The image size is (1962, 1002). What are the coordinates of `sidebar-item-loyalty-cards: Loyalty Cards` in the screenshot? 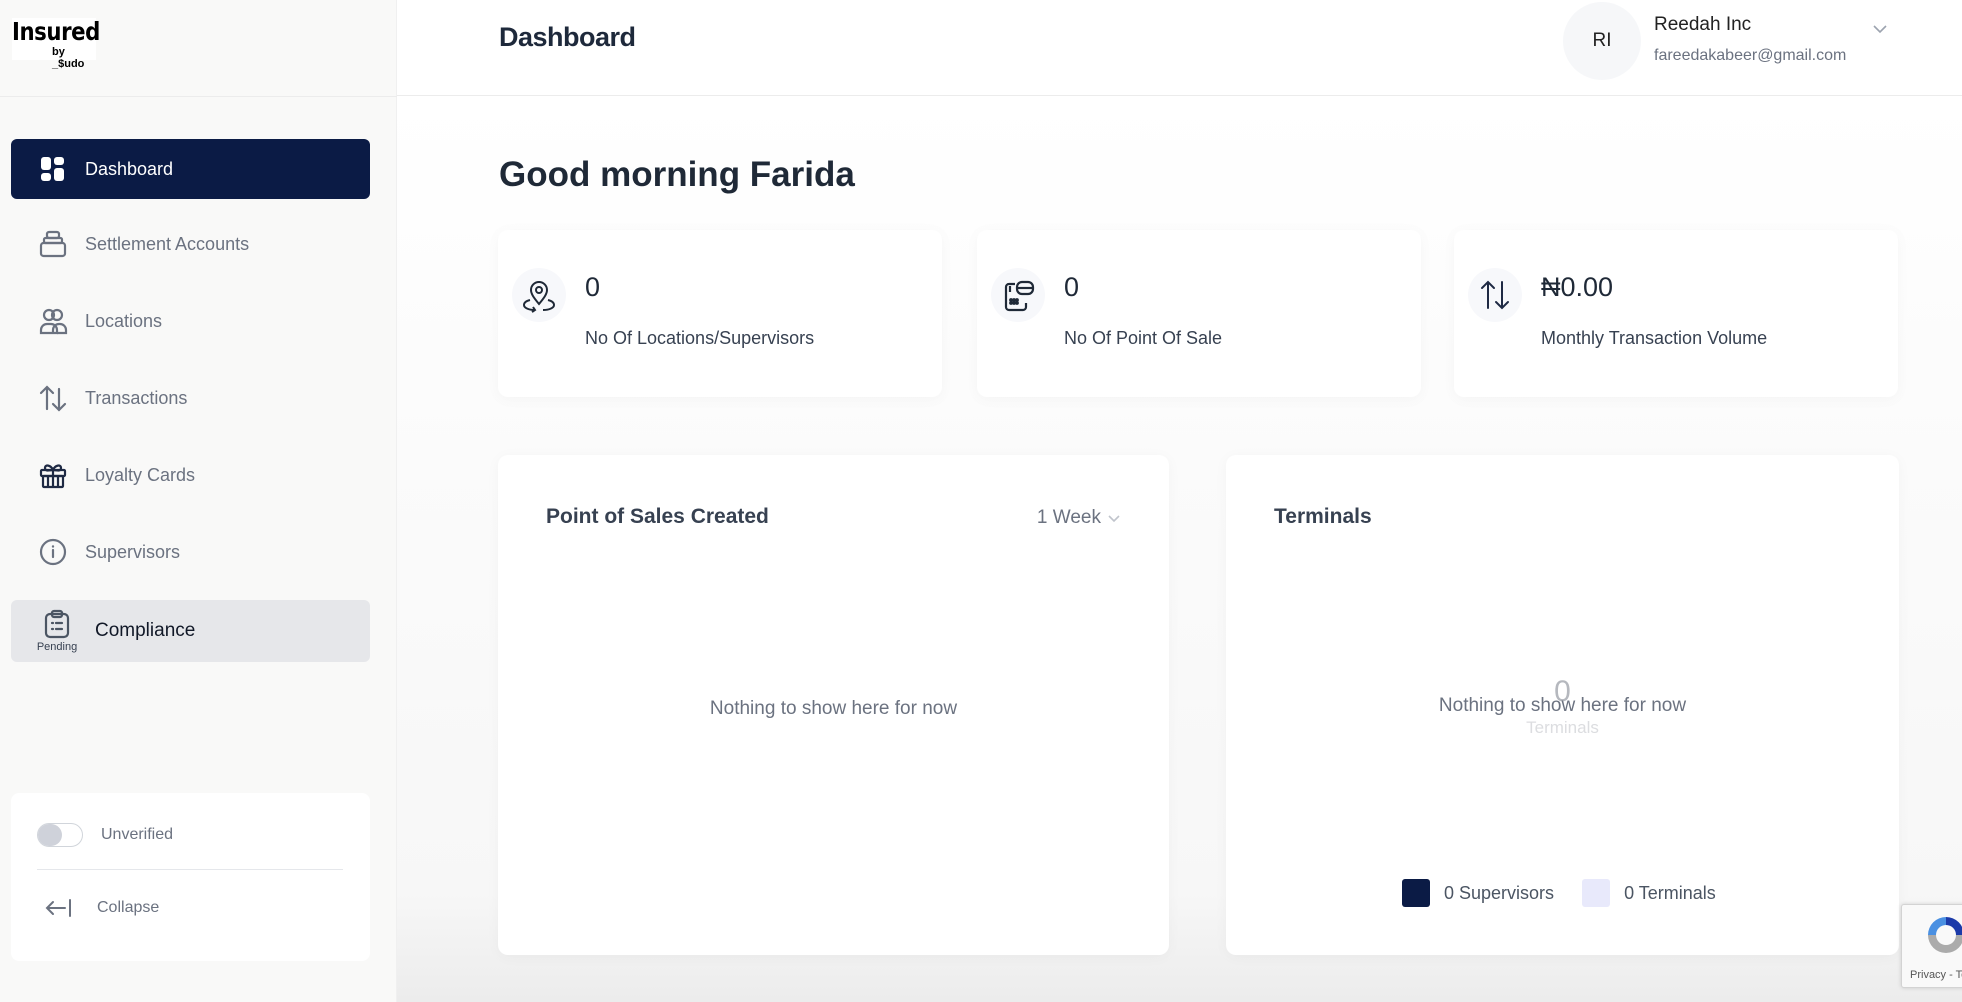 It's located at (190, 475).